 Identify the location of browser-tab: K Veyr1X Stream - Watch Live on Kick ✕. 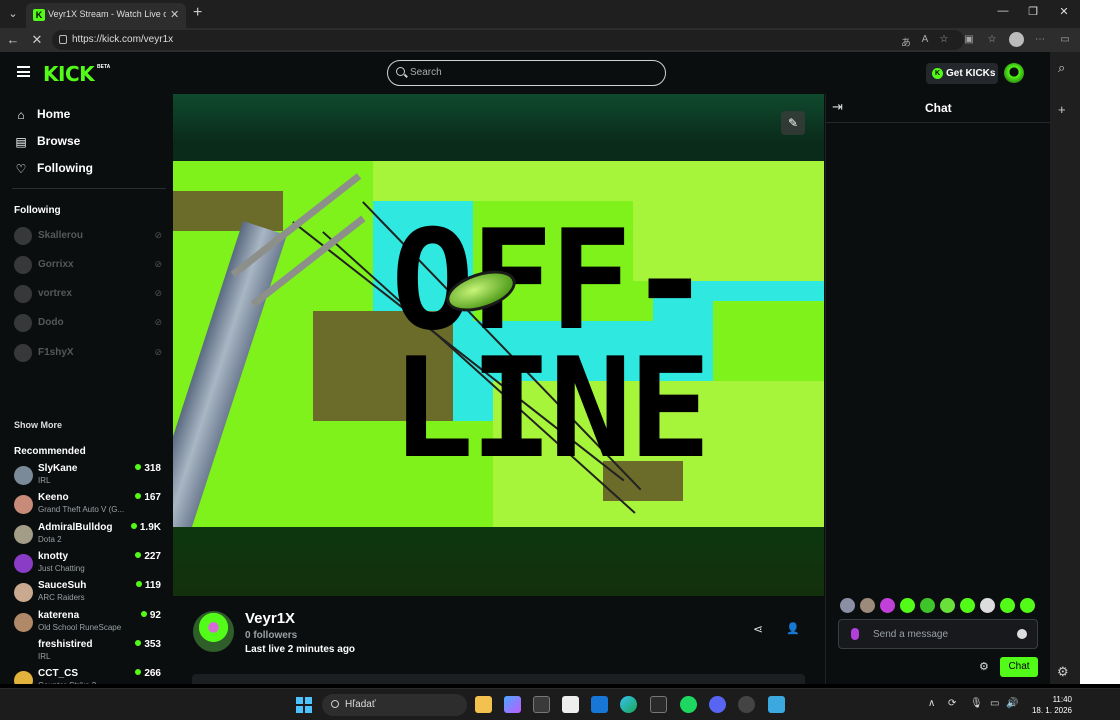
(106, 15).